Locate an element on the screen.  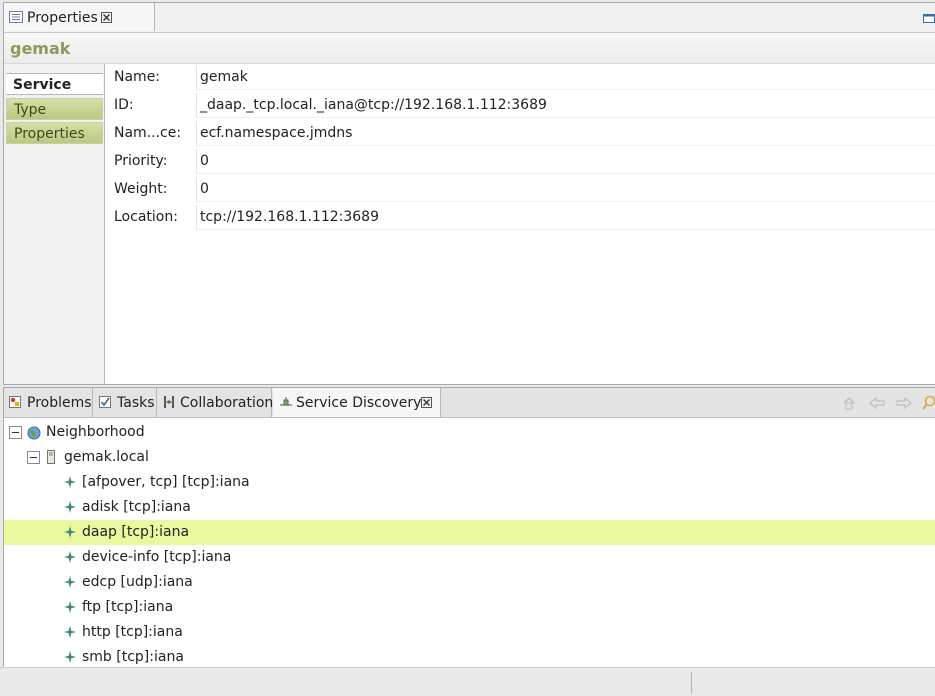
tree-service-item: smb [tcp]:iana is located at coordinates (469, 655).